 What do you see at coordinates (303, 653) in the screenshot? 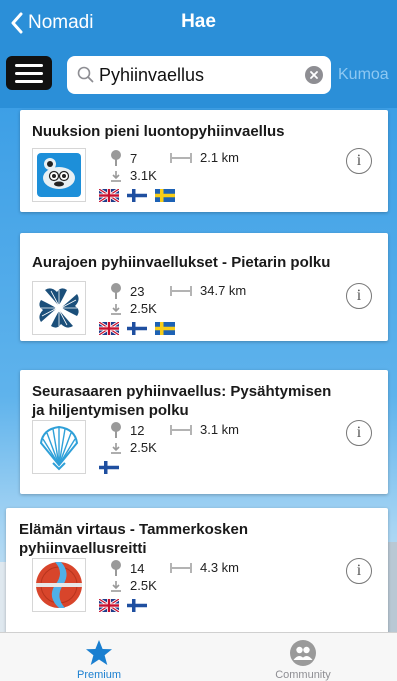
I see `community-icon` at bounding box center [303, 653].